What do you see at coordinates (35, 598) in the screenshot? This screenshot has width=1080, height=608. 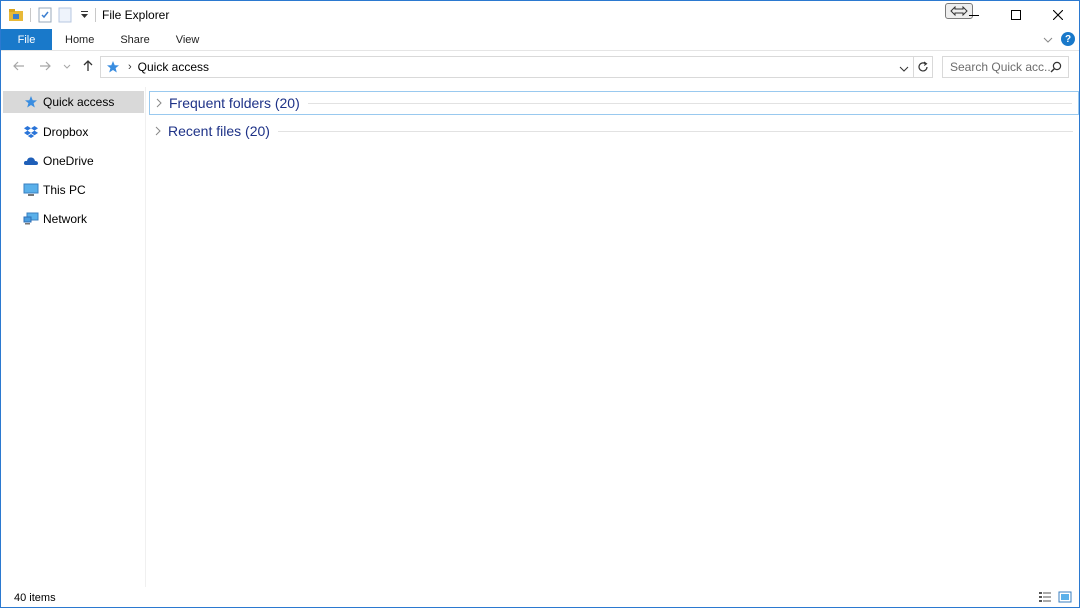 I see `item-count: 40 items` at bounding box center [35, 598].